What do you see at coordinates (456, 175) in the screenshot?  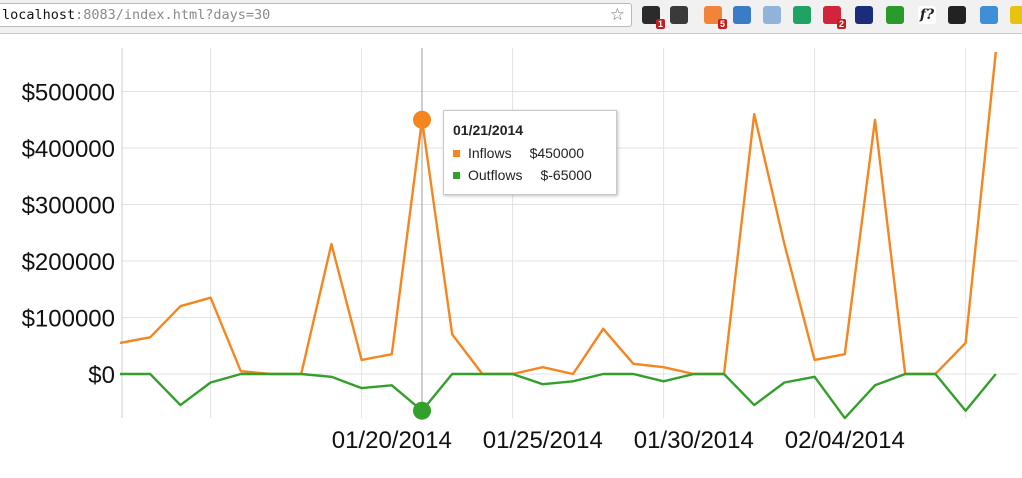 I see `outflows-swatch` at bounding box center [456, 175].